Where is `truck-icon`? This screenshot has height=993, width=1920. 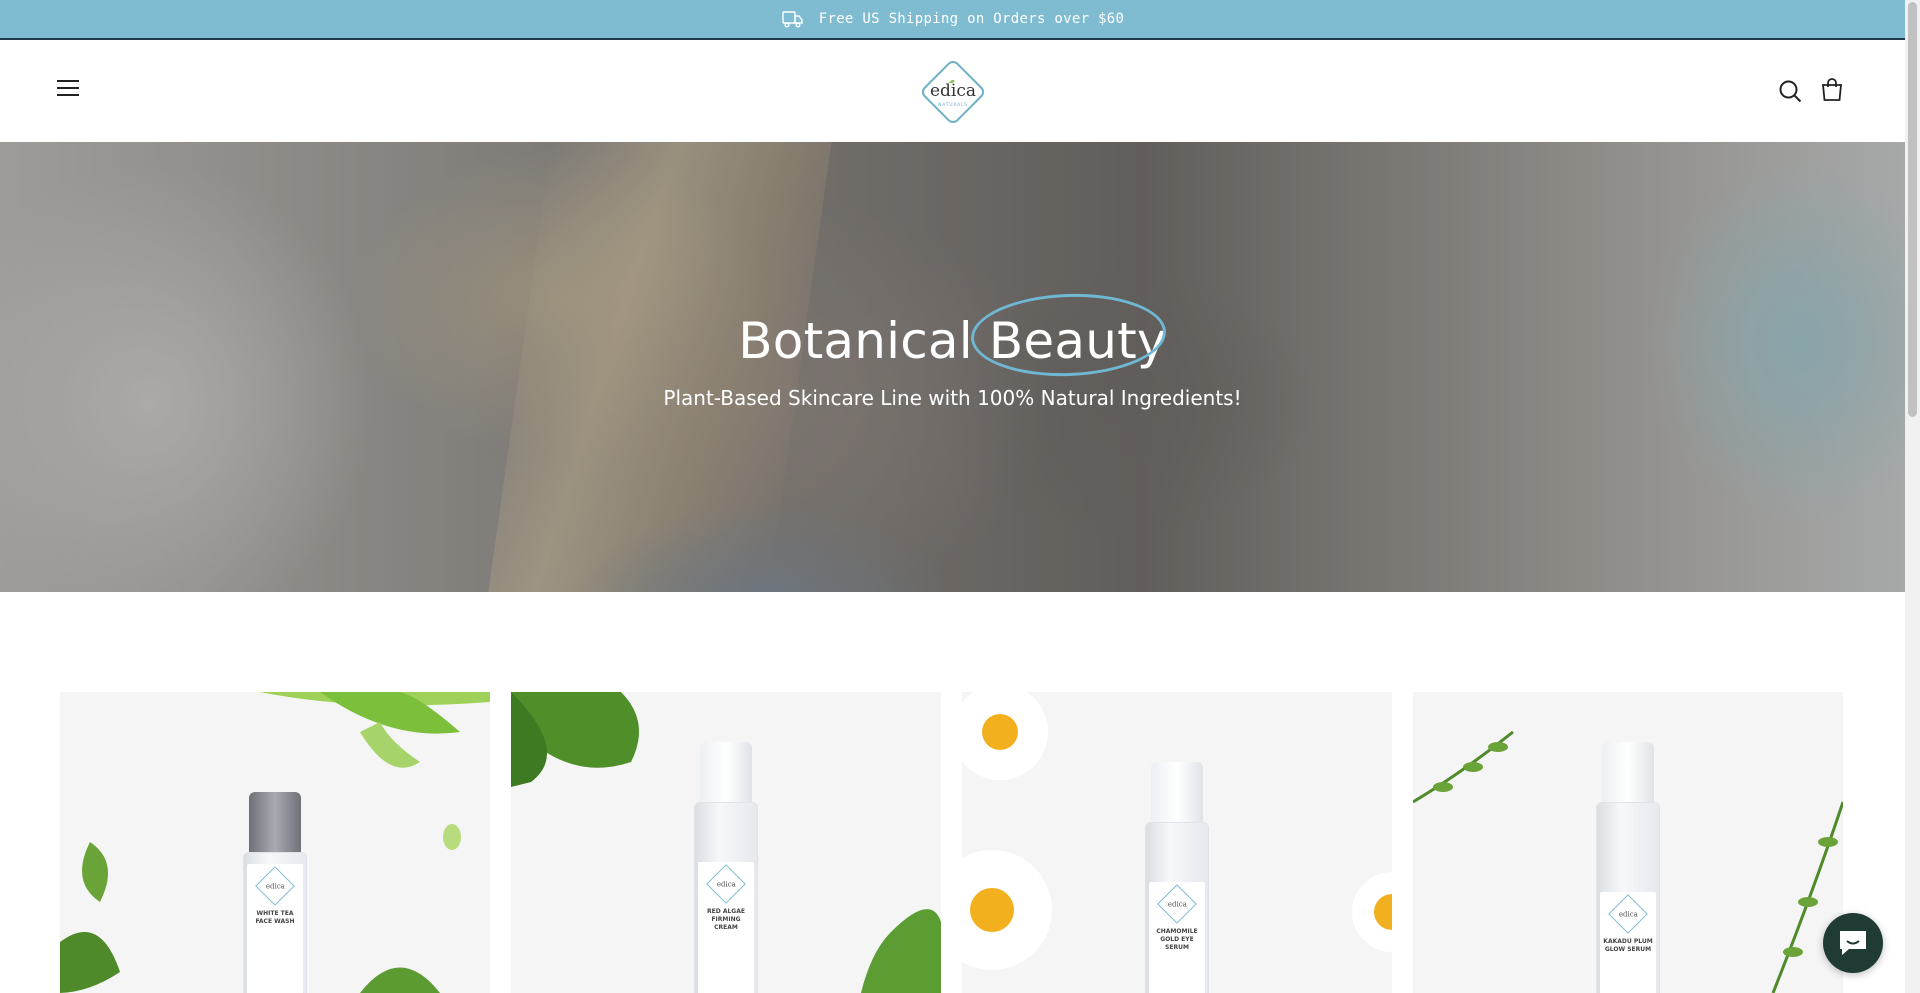
truck-icon is located at coordinates (793, 19).